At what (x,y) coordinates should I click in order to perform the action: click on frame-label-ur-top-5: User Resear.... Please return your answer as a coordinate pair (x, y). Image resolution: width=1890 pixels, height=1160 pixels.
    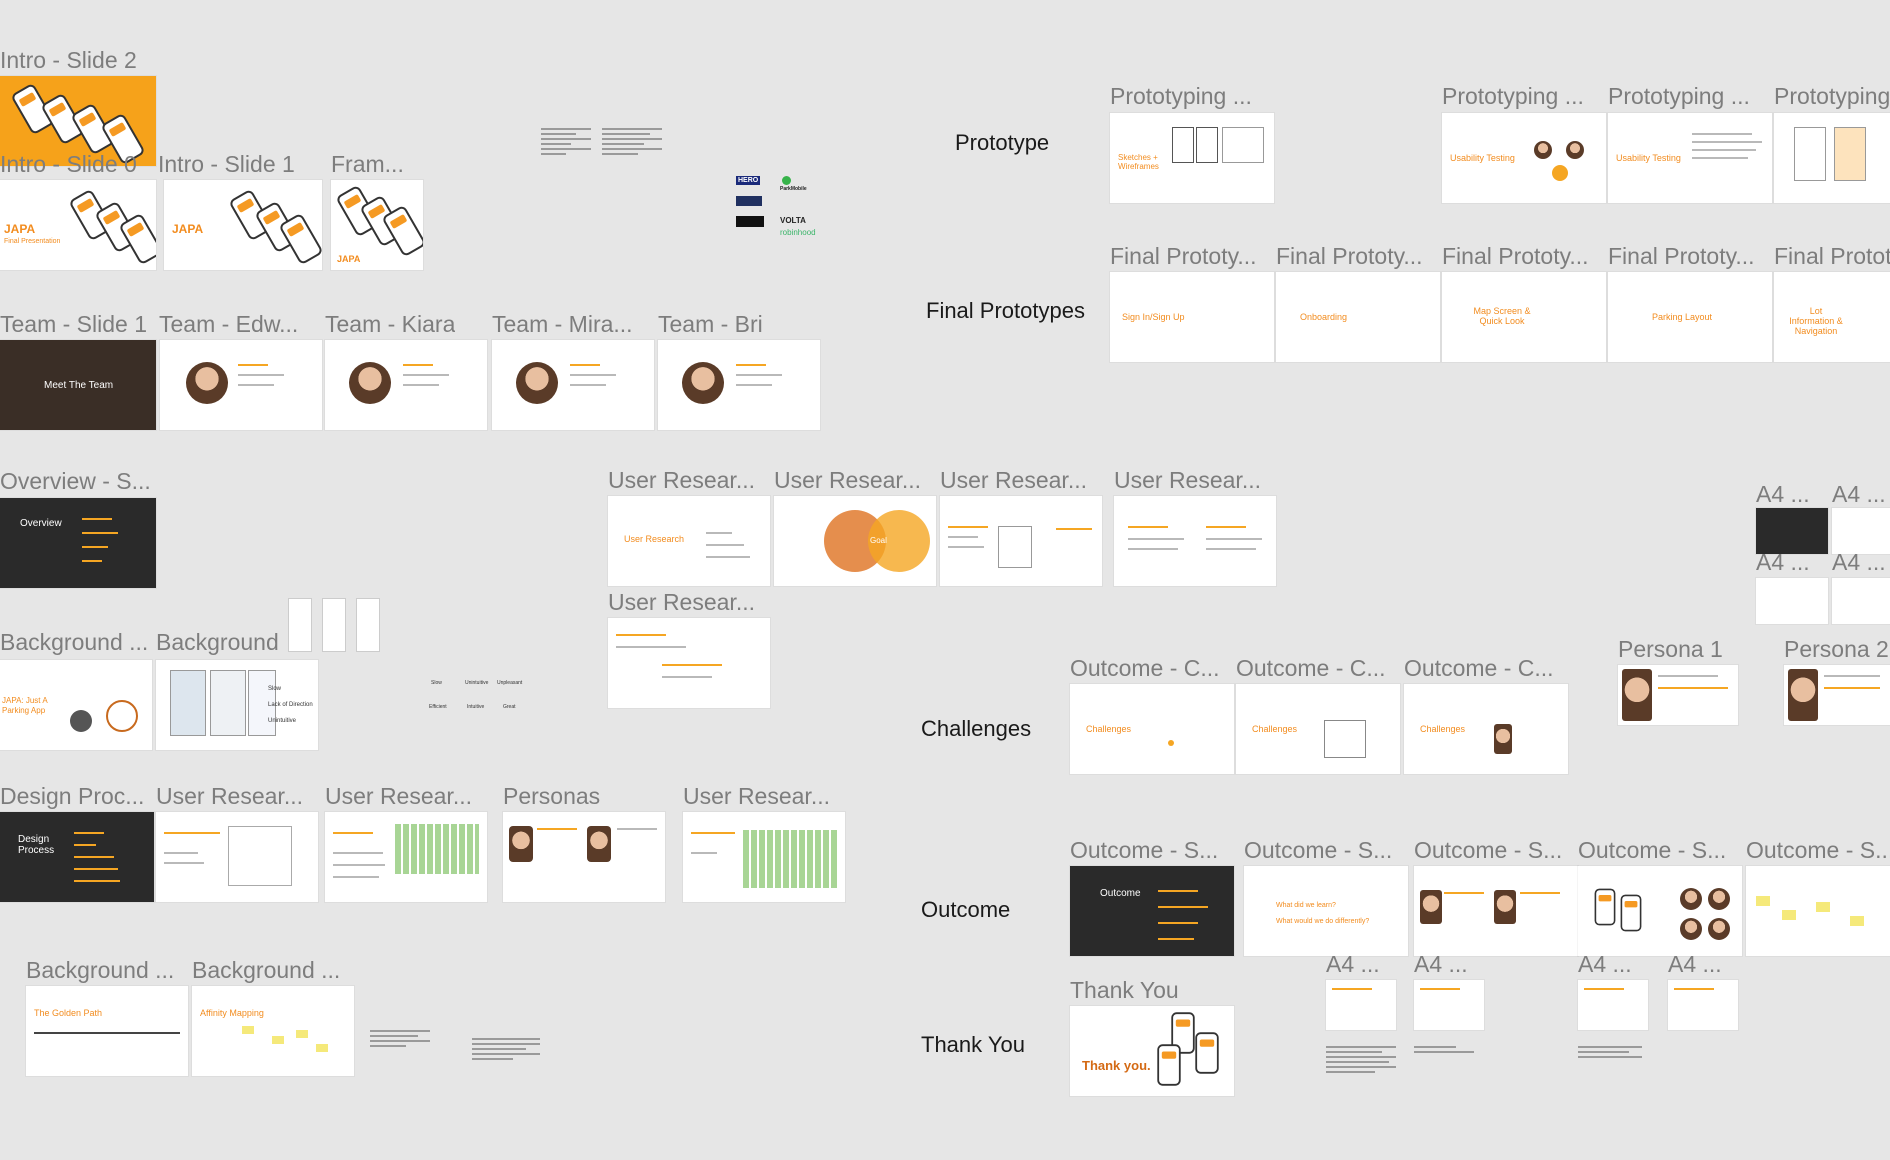
    Looking at the image, I should click on (681, 602).